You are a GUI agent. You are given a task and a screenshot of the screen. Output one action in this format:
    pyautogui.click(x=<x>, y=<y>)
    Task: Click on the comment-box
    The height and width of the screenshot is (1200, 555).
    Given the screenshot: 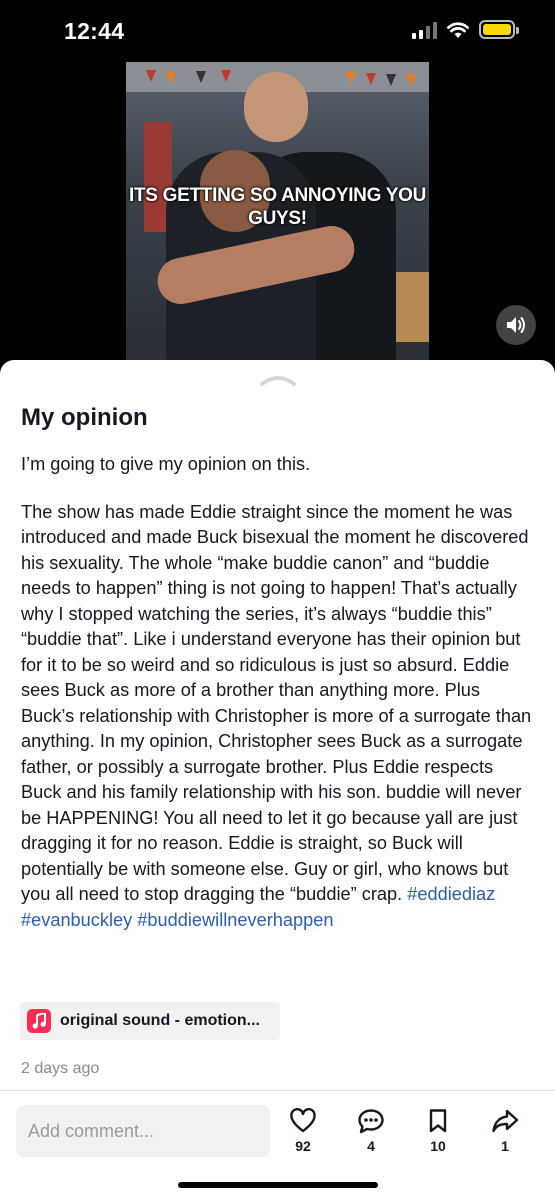 What is the action you would take?
    pyautogui.click(x=143, y=1131)
    